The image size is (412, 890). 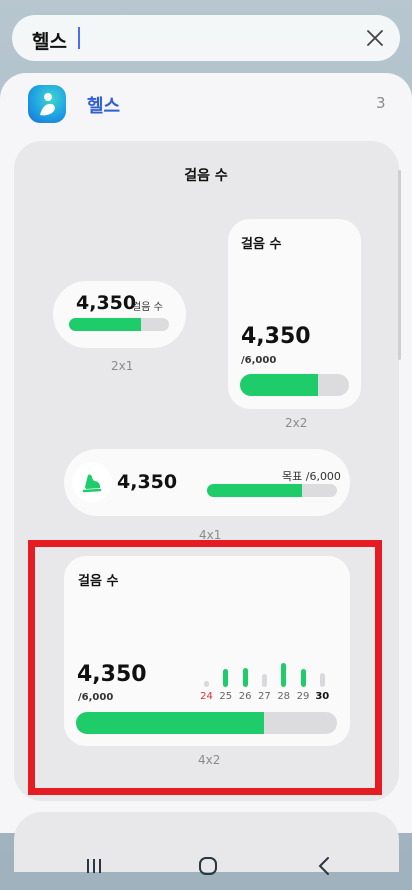 I want to click on steps-goal-label: 목표 /6,000, so click(x=311, y=476).